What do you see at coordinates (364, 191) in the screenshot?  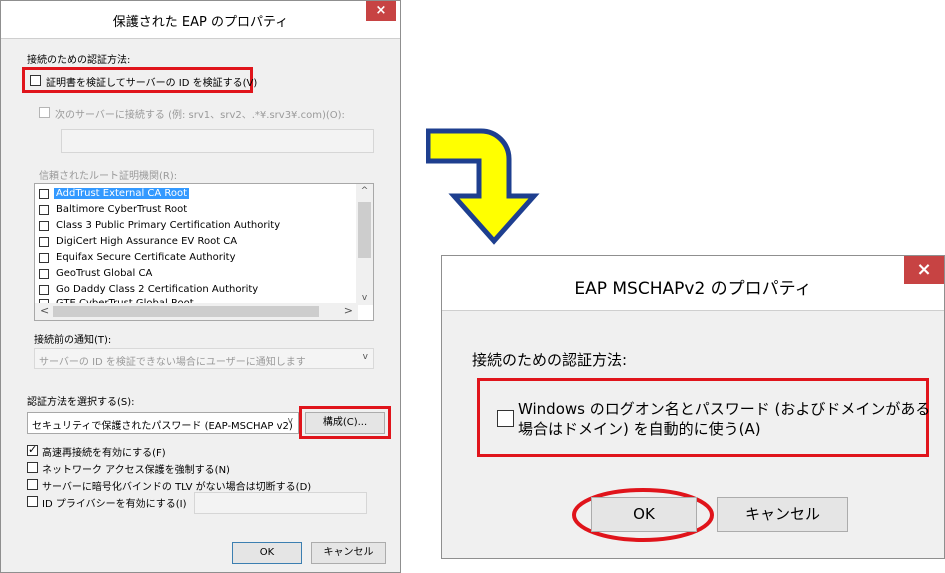 I see `scroll-up-icon: ^` at bounding box center [364, 191].